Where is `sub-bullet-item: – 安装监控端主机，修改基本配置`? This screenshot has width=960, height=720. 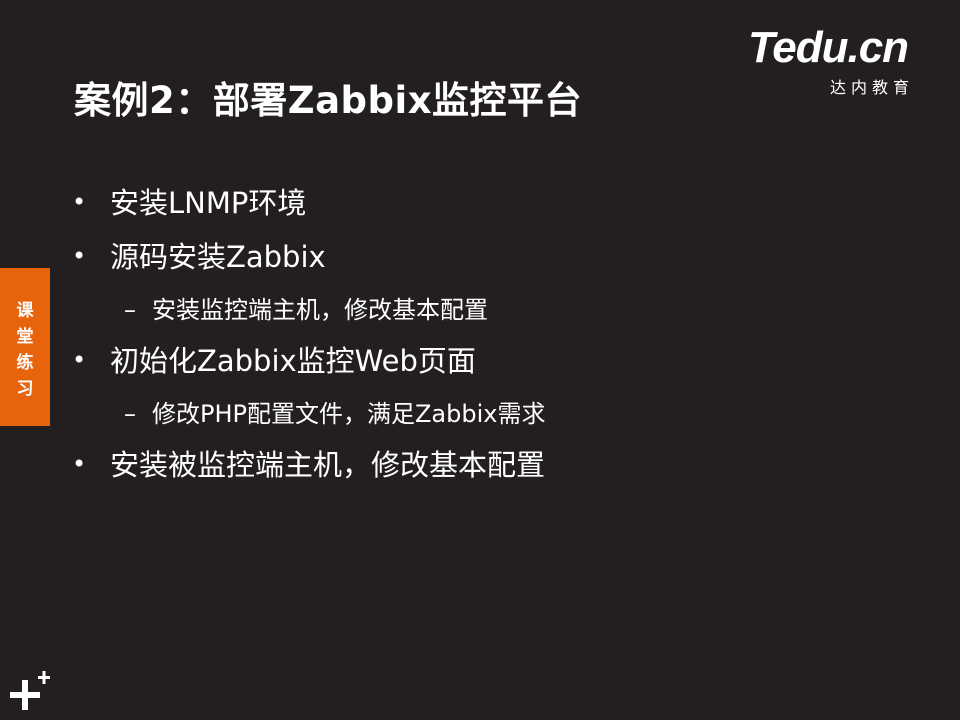 sub-bullet-item: – 安装监控端主机，修改基本配置 is located at coordinates (306, 307).